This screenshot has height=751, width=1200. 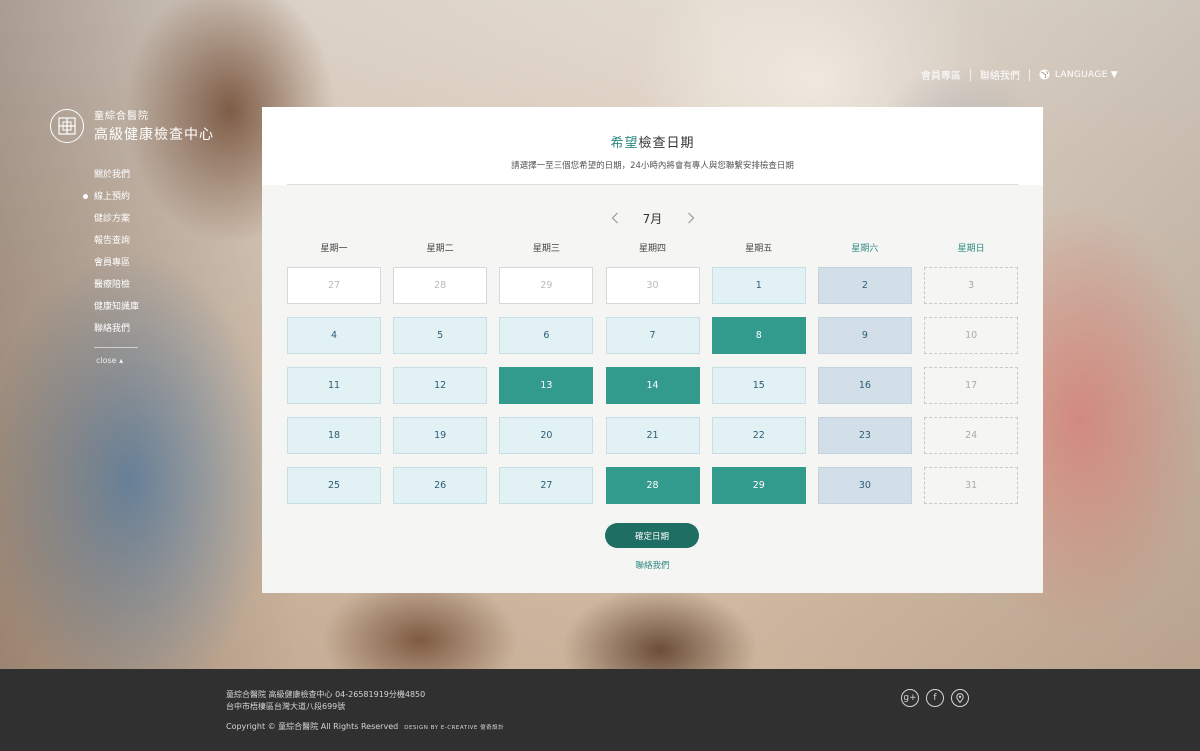 I want to click on calendar-day-sat: 2, so click(x=864, y=285).